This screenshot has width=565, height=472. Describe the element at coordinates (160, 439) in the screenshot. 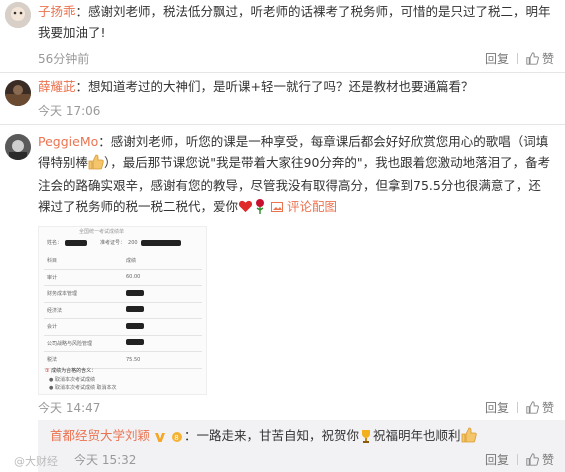

I see `verified-v-icon` at that location.